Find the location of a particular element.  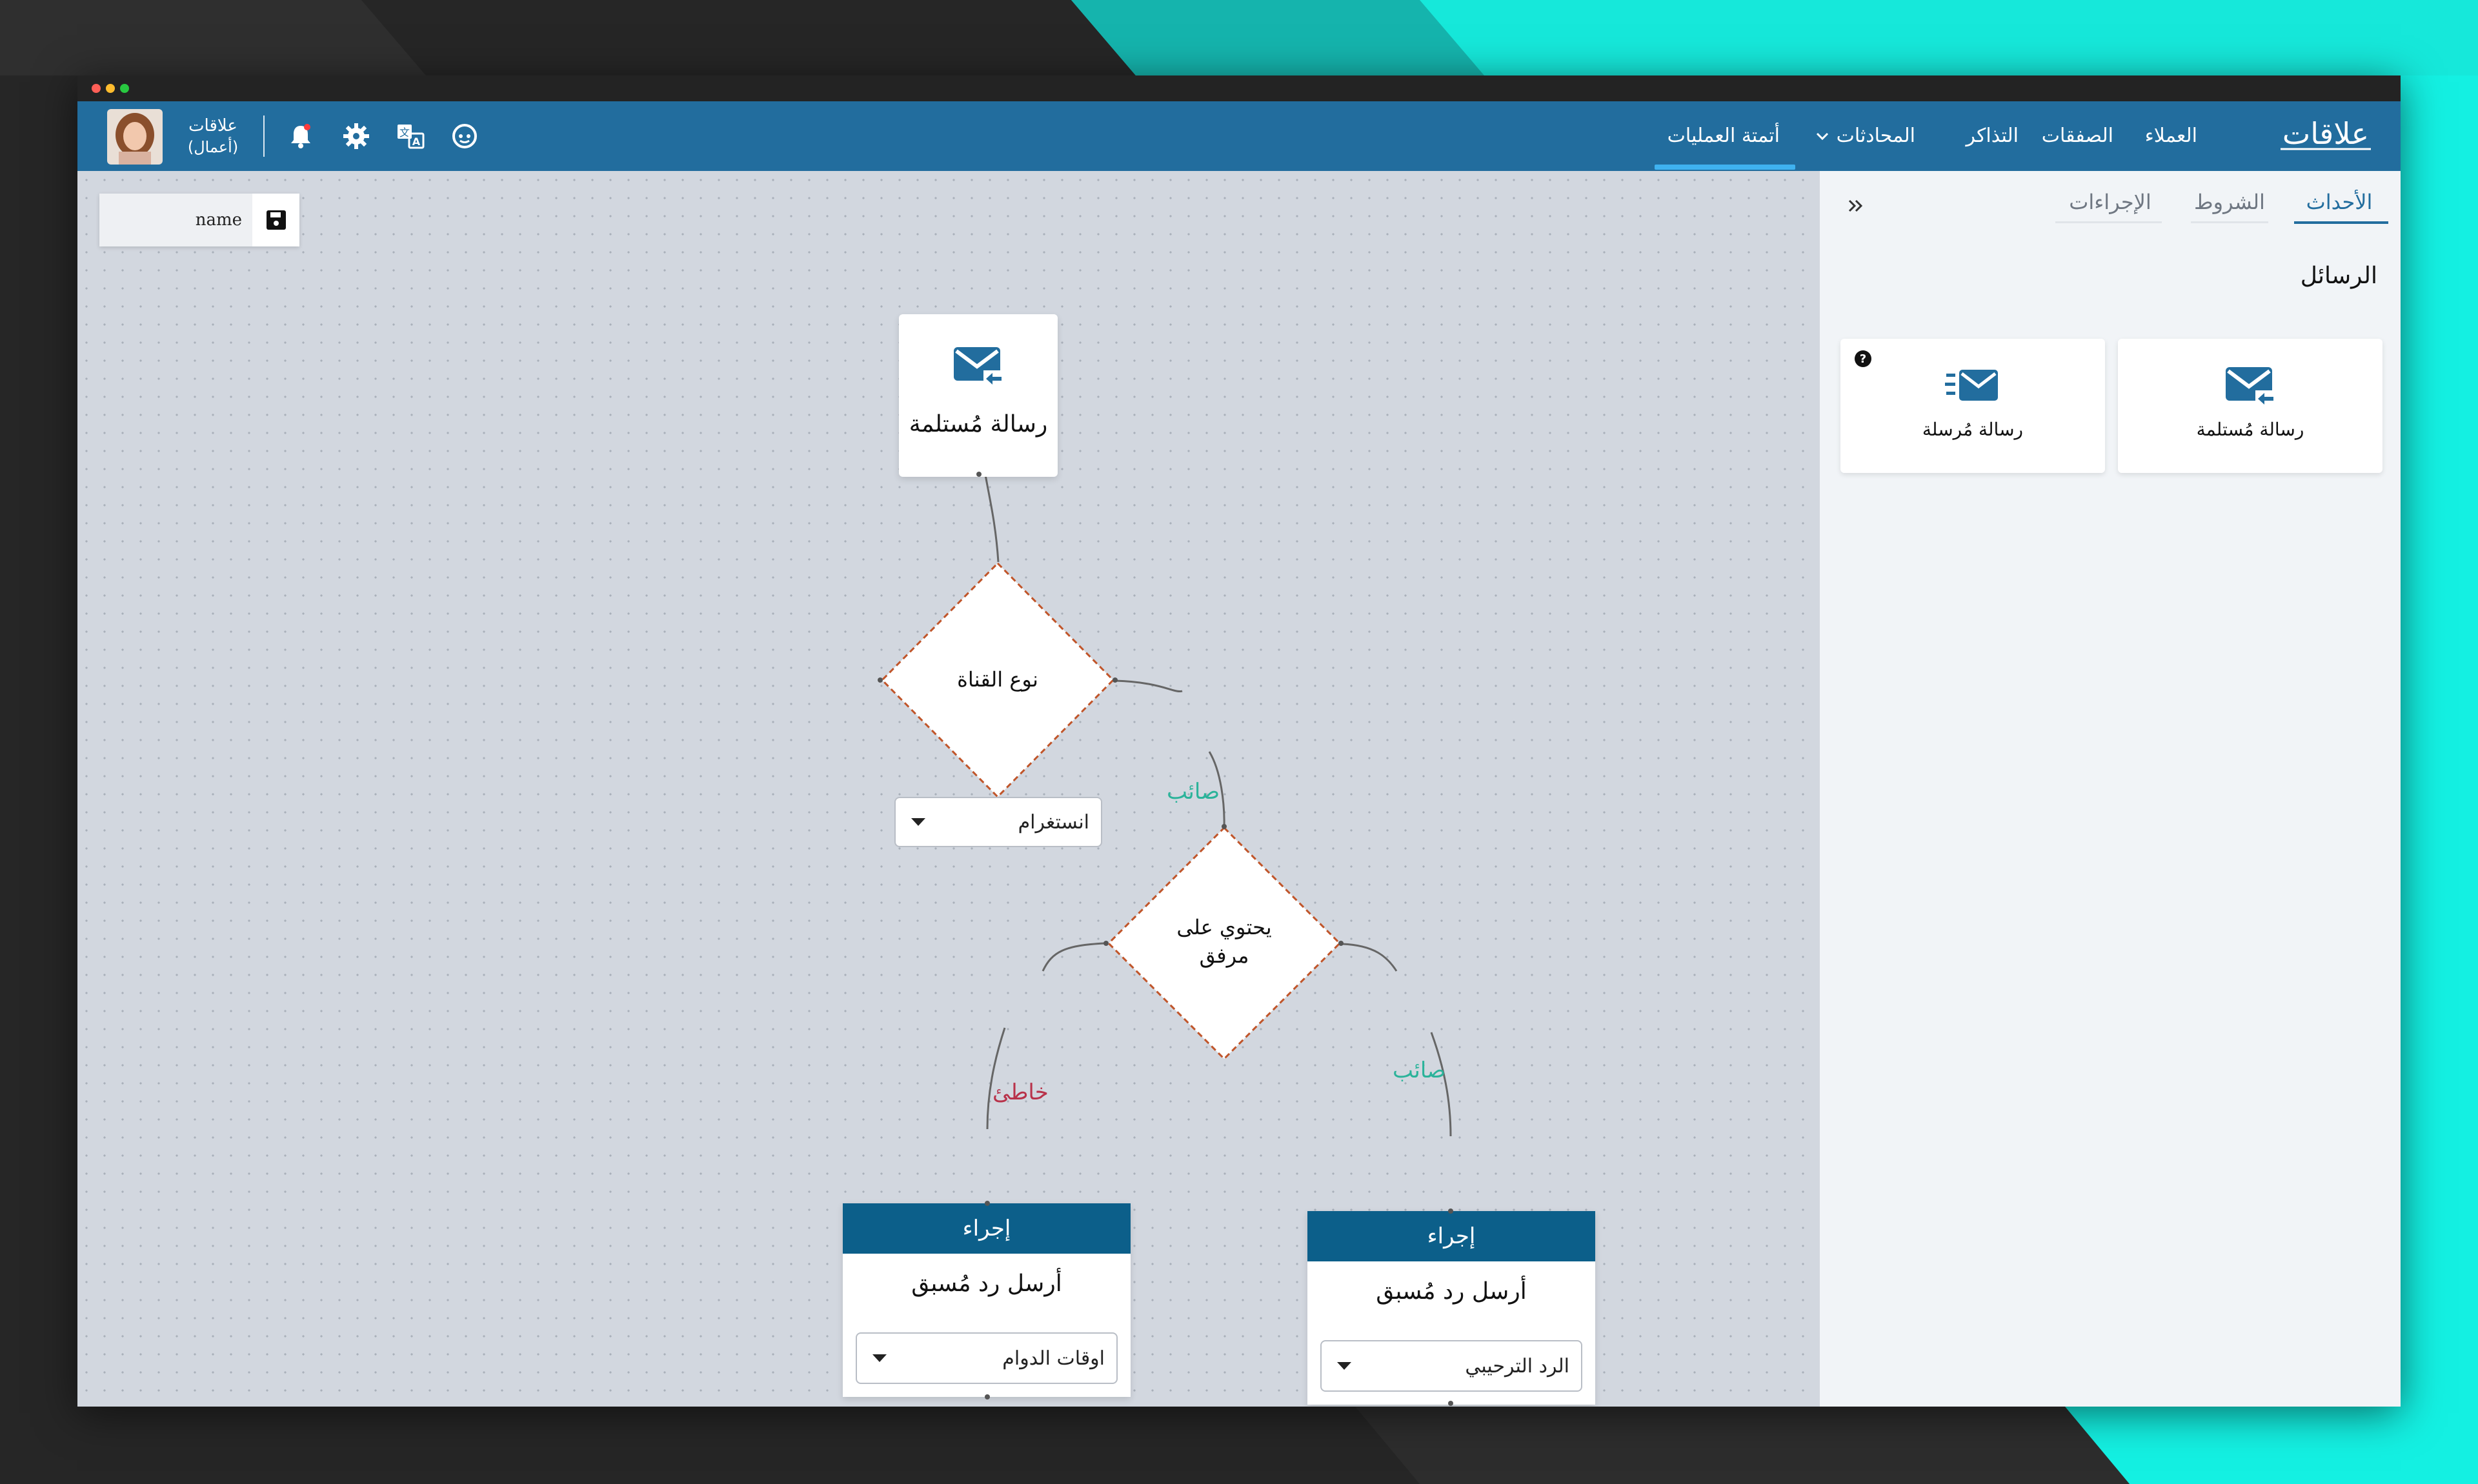

channel-select-value: انستغرام is located at coordinates (1053, 822).